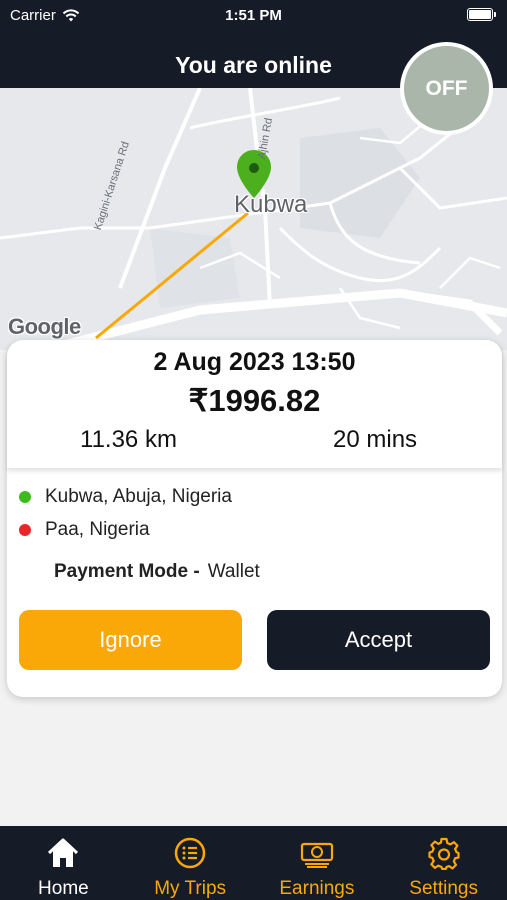 The width and height of the screenshot is (507, 900). I want to click on dropoff-address: Paa, Nigeria, so click(97, 529).